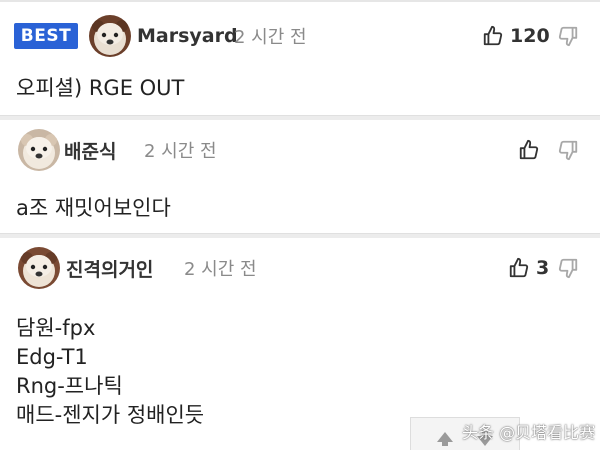 The width and height of the screenshot is (600, 450). What do you see at coordinates (109, 268) in the screenshot?
I see `author-name: 진격의거인` at bounding box center [109, 268].